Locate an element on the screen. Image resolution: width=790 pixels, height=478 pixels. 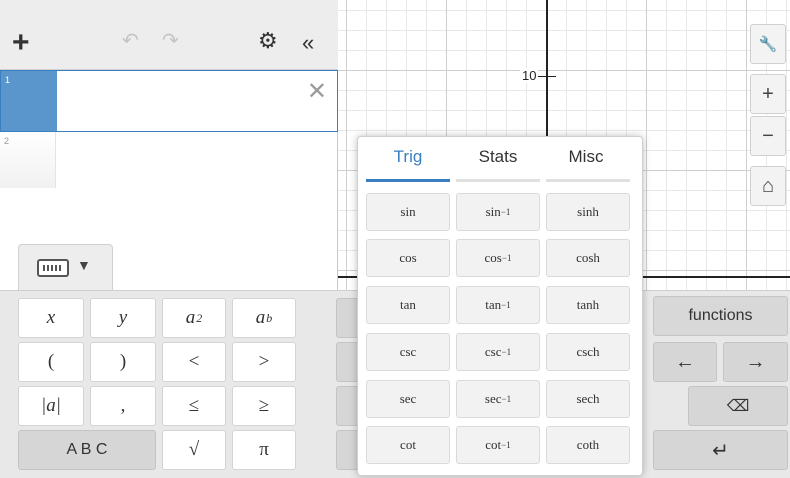
key-comma: , is located at coordinates (123, 406).